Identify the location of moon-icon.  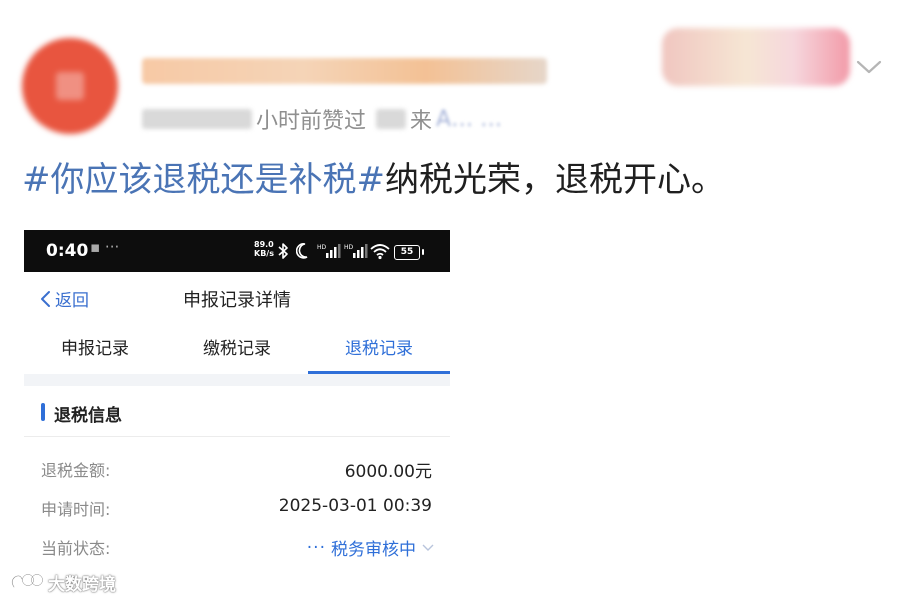
(302, 251).